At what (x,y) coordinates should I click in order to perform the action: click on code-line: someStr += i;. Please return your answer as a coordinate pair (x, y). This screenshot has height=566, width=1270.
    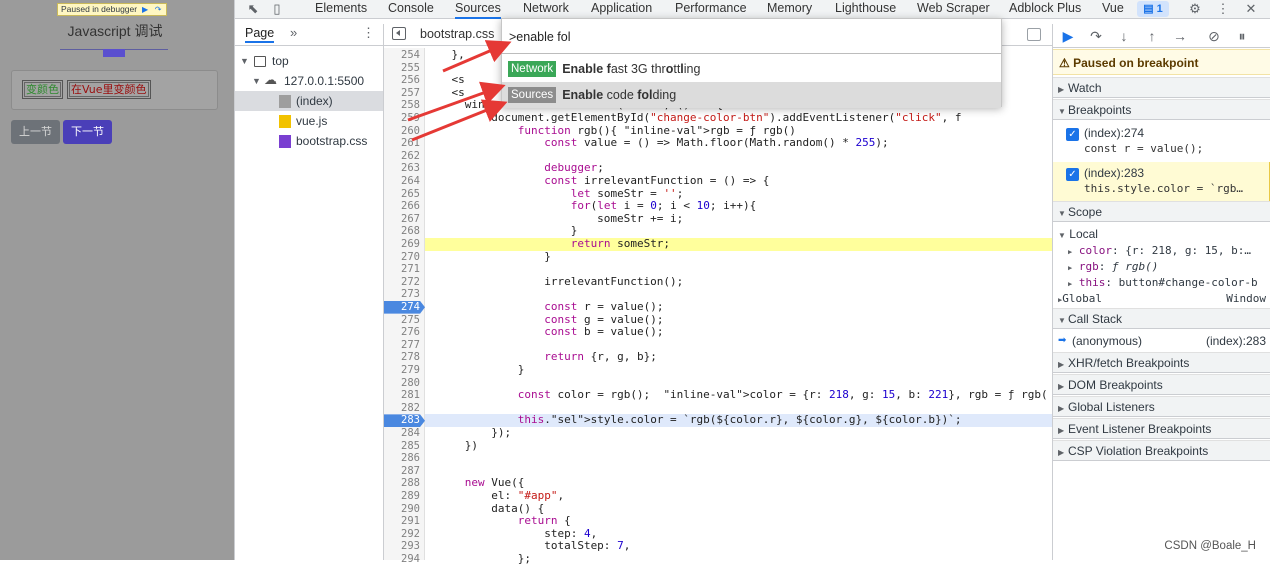
    Looking at the image, I should click on (738, 219).